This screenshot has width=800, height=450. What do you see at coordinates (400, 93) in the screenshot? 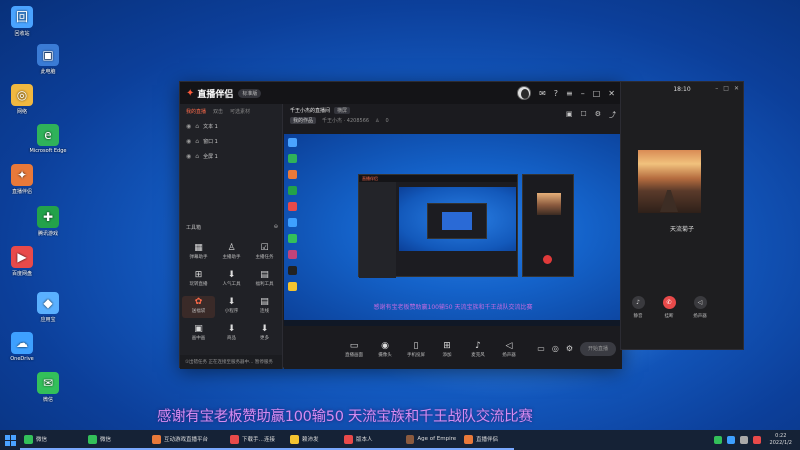
I see `app-titlebar: ✦ 直播伴侣 标准版 ✉ ? ≡ – □ ✕` at bounding box center [400, 93].